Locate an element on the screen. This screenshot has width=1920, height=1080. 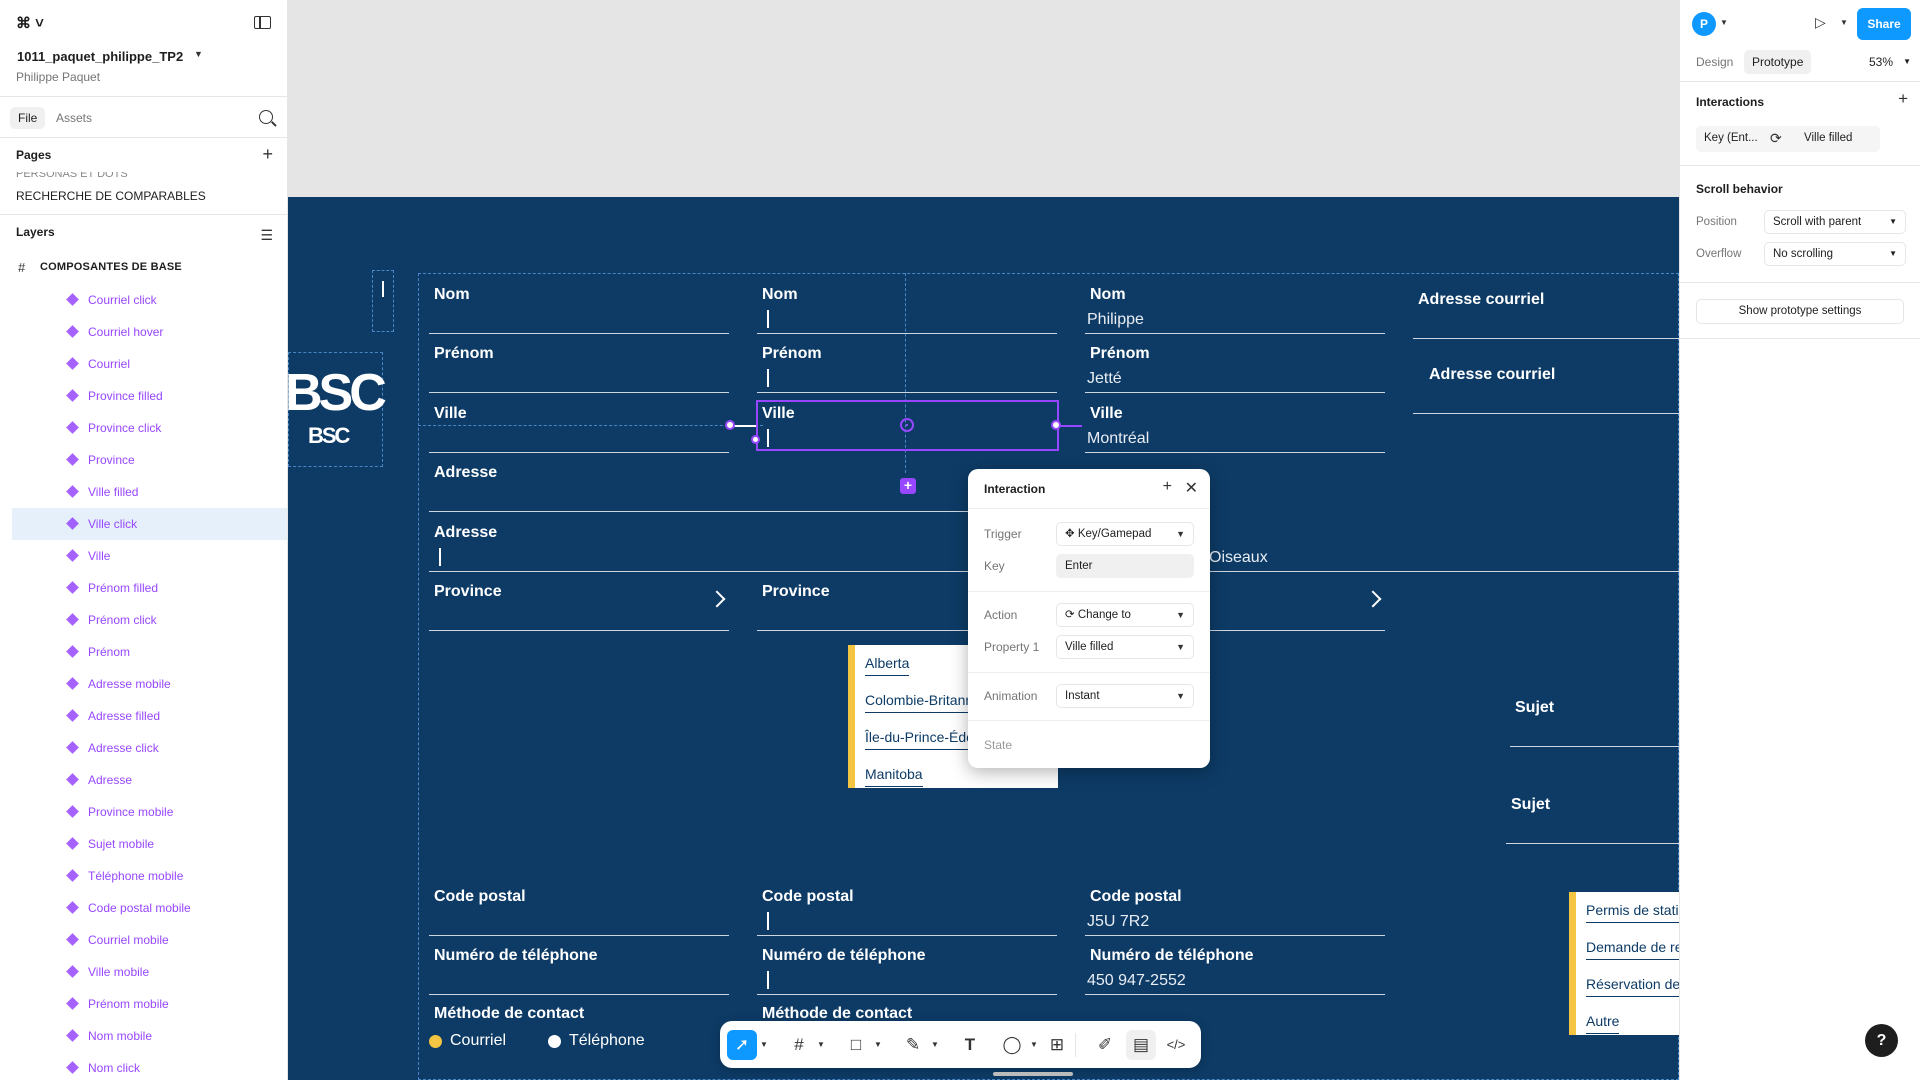
courriel-click-field: Adresse courriel is located at coordinates (1546, 384).